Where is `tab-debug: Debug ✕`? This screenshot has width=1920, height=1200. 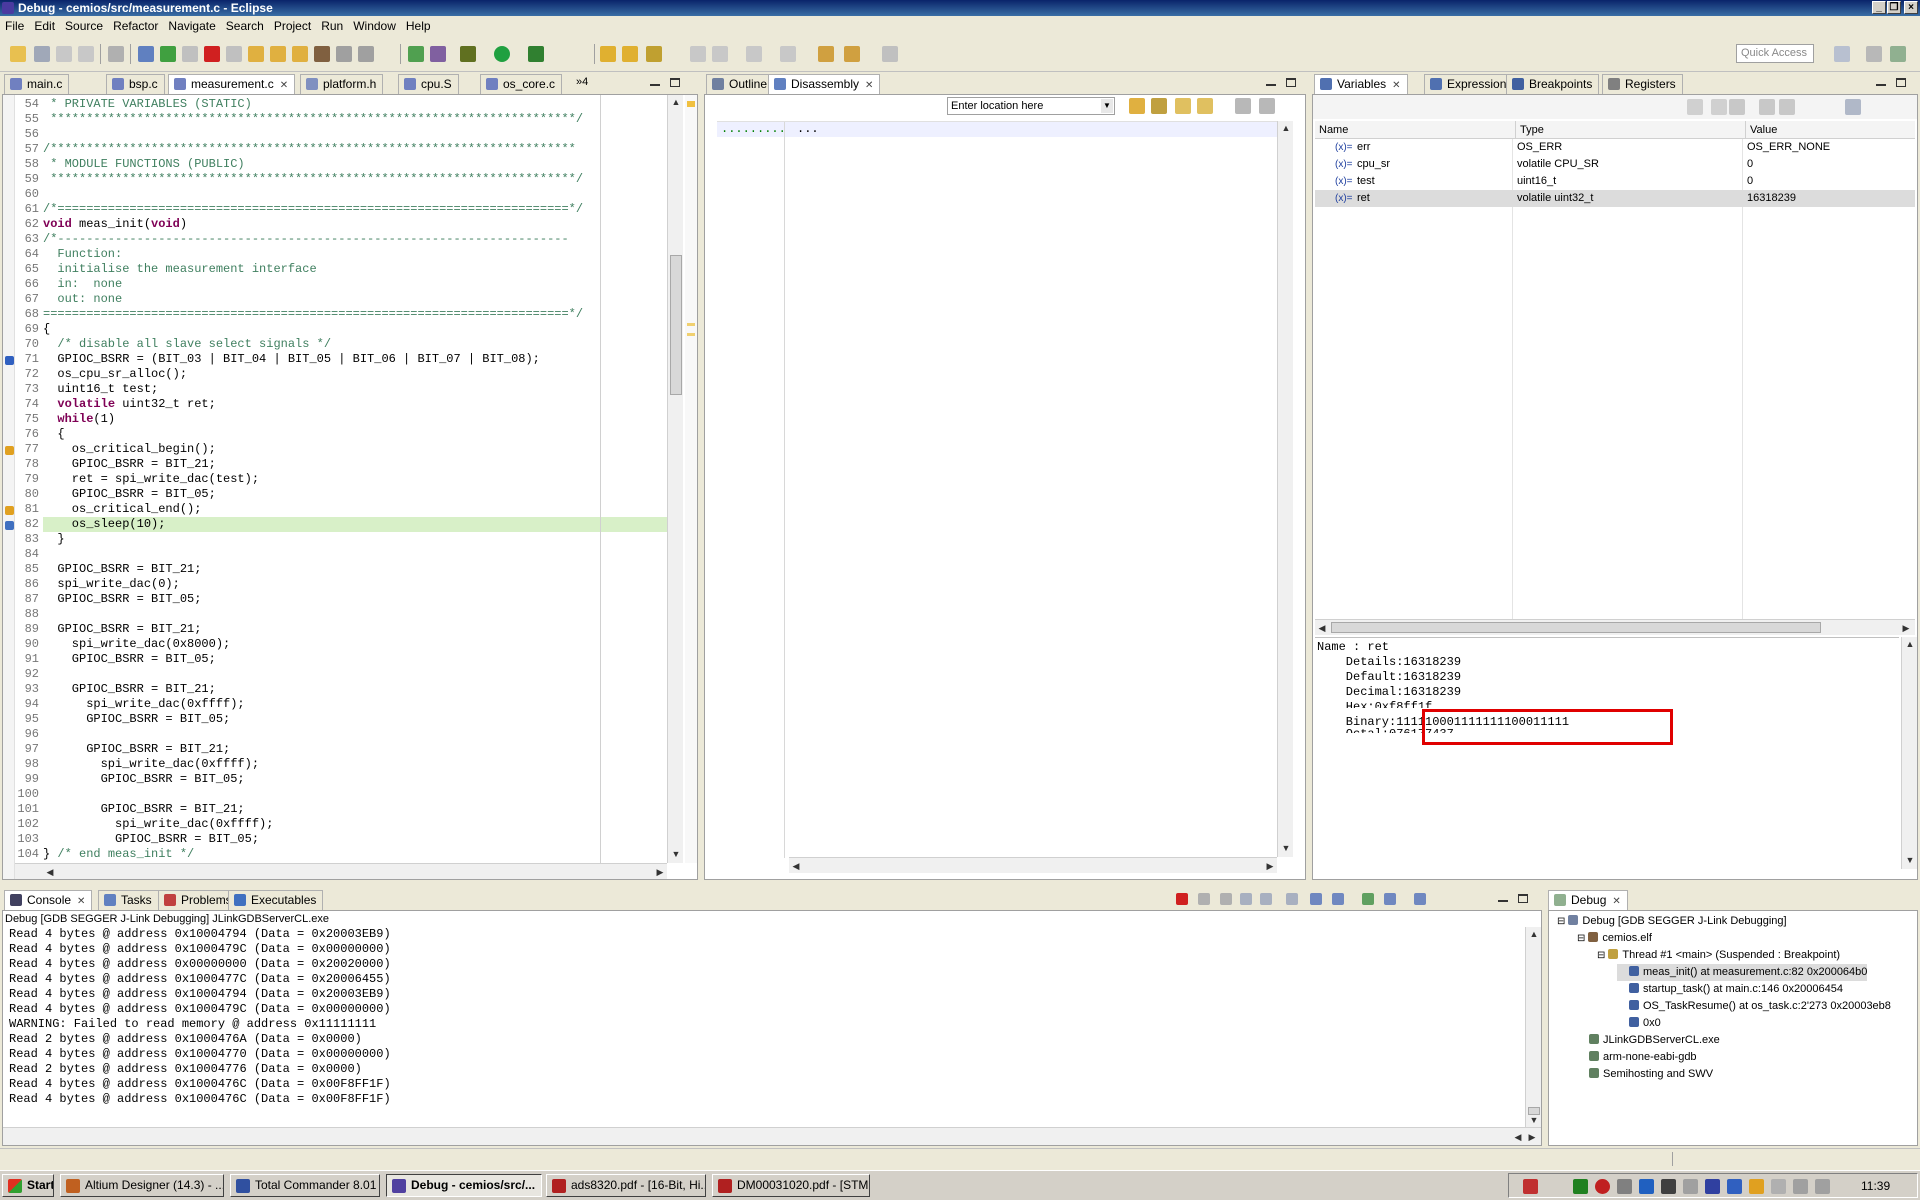 tab-debug: Debug ✕ is located at coordinates (1588, 900).